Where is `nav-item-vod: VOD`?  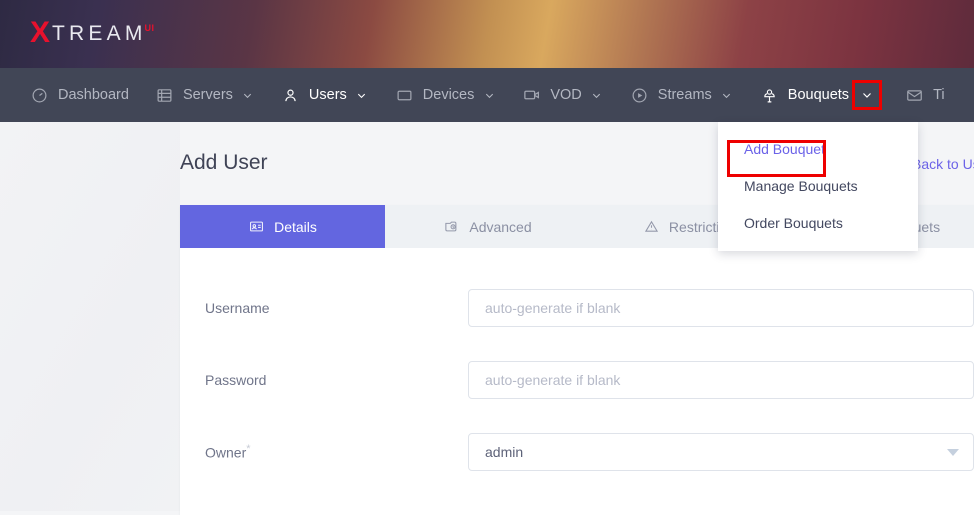 nav-item-vod: VOD is located at coordinates (562, 95).